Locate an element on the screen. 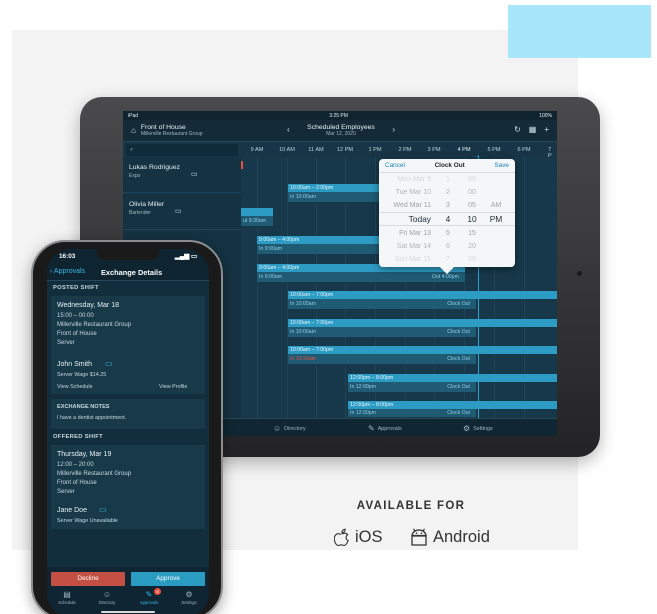  picker-hour: 3 is located at coordinates (448, 205).